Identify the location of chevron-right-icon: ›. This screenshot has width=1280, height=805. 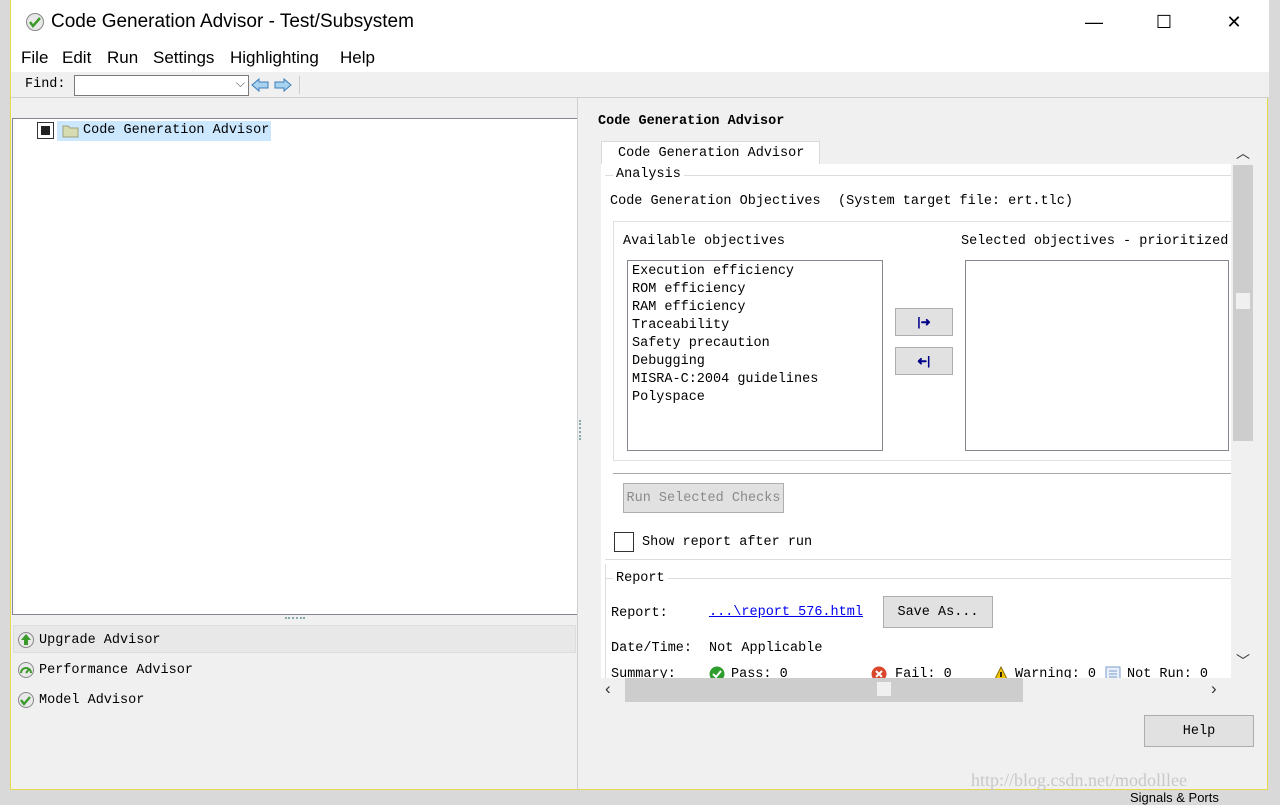
(1214, 689).